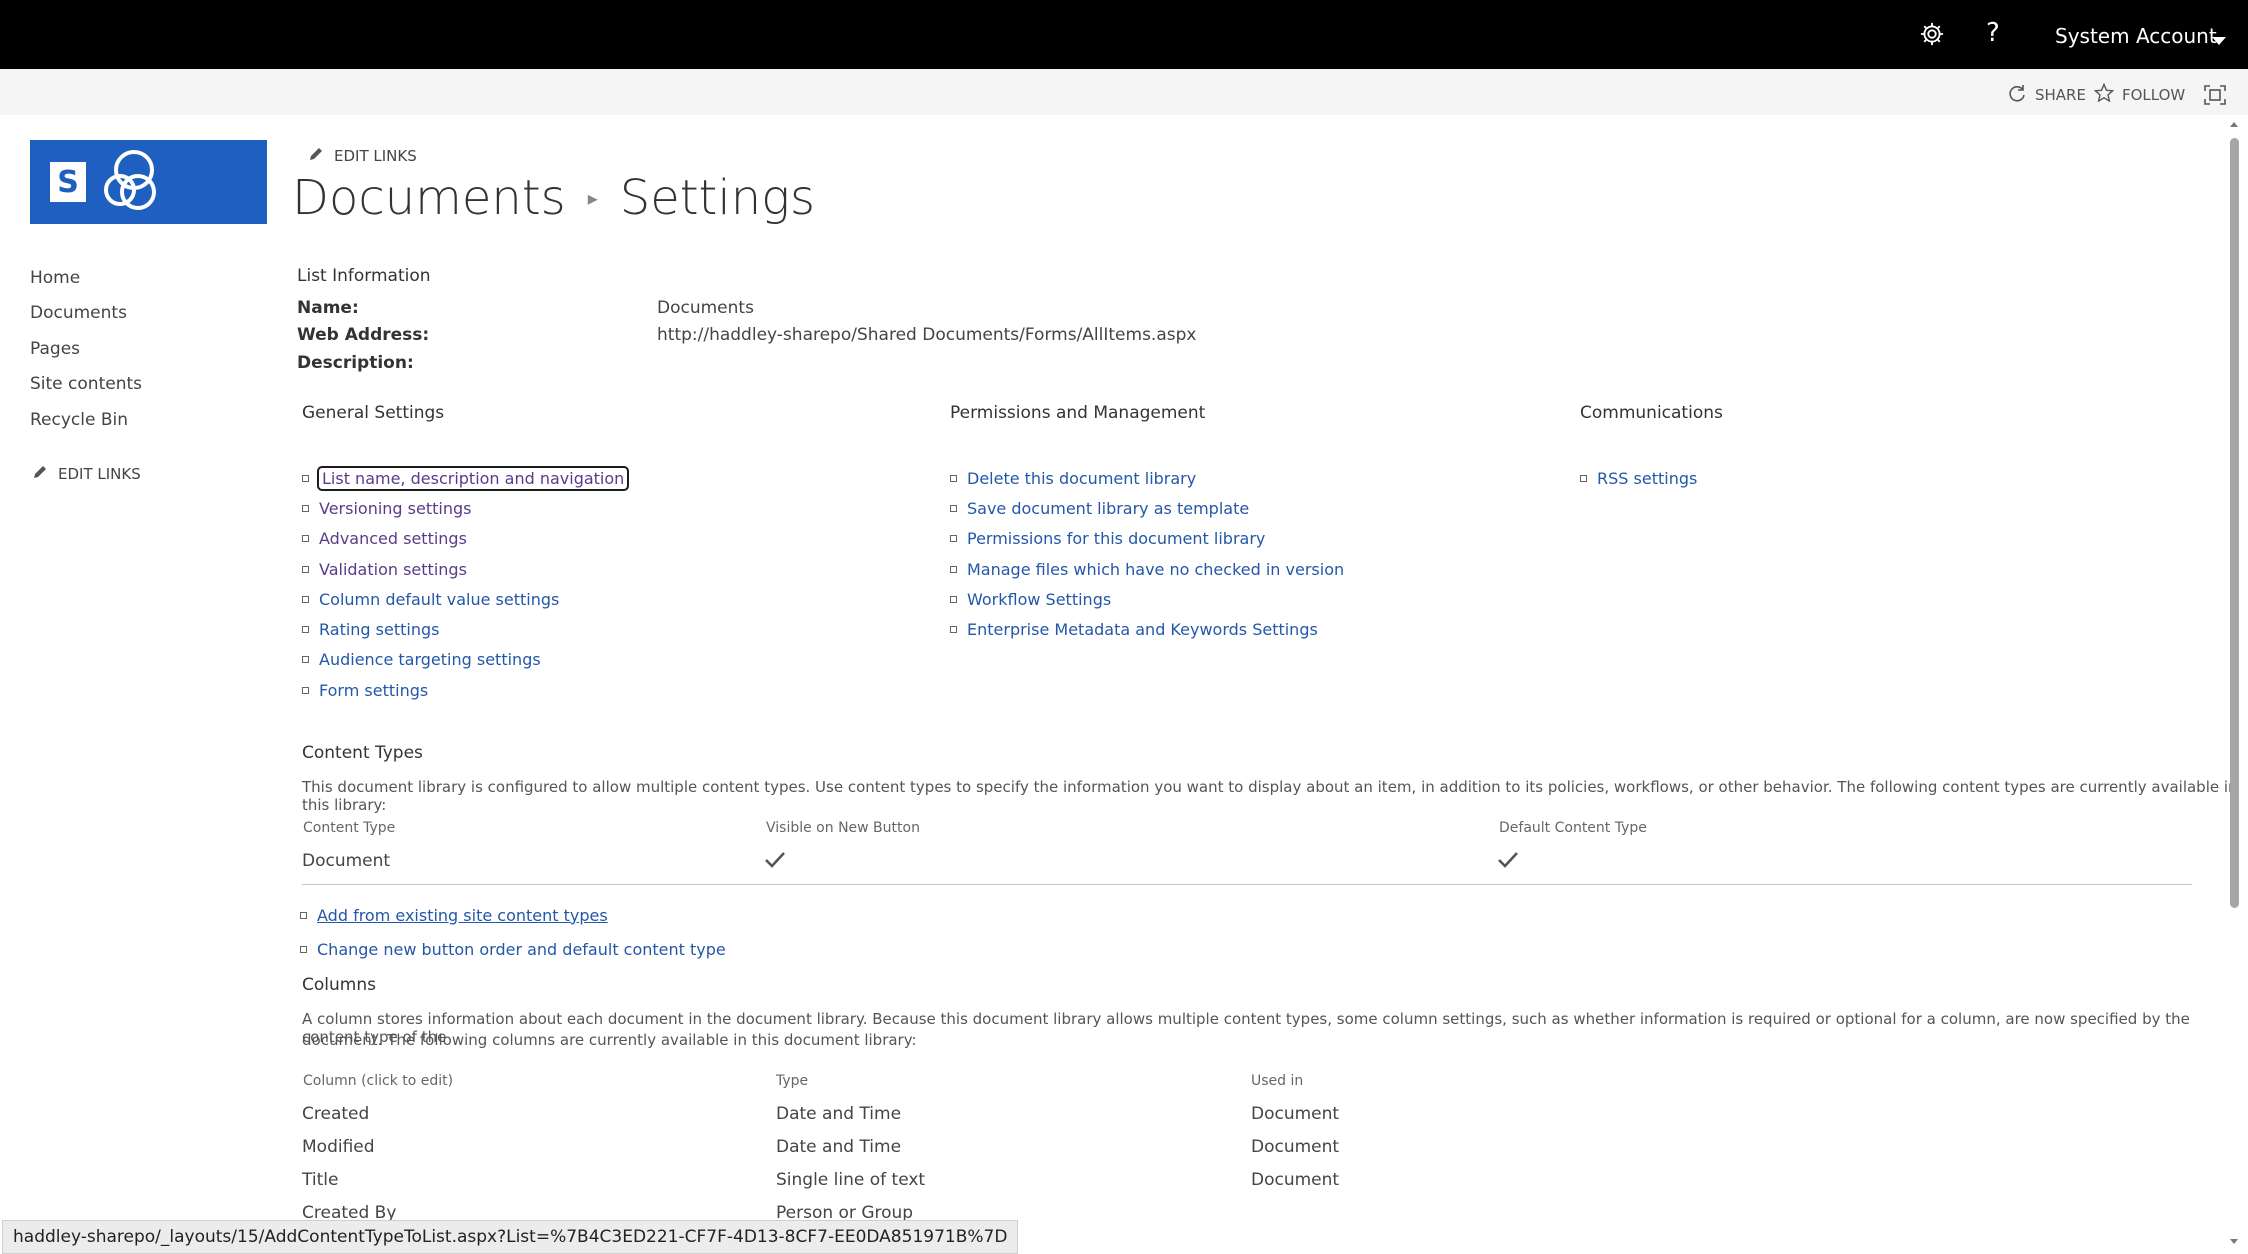 The width and height of the screenshot is (2248, 1254). I want to click on name-label: Name:, so click(328, 308).